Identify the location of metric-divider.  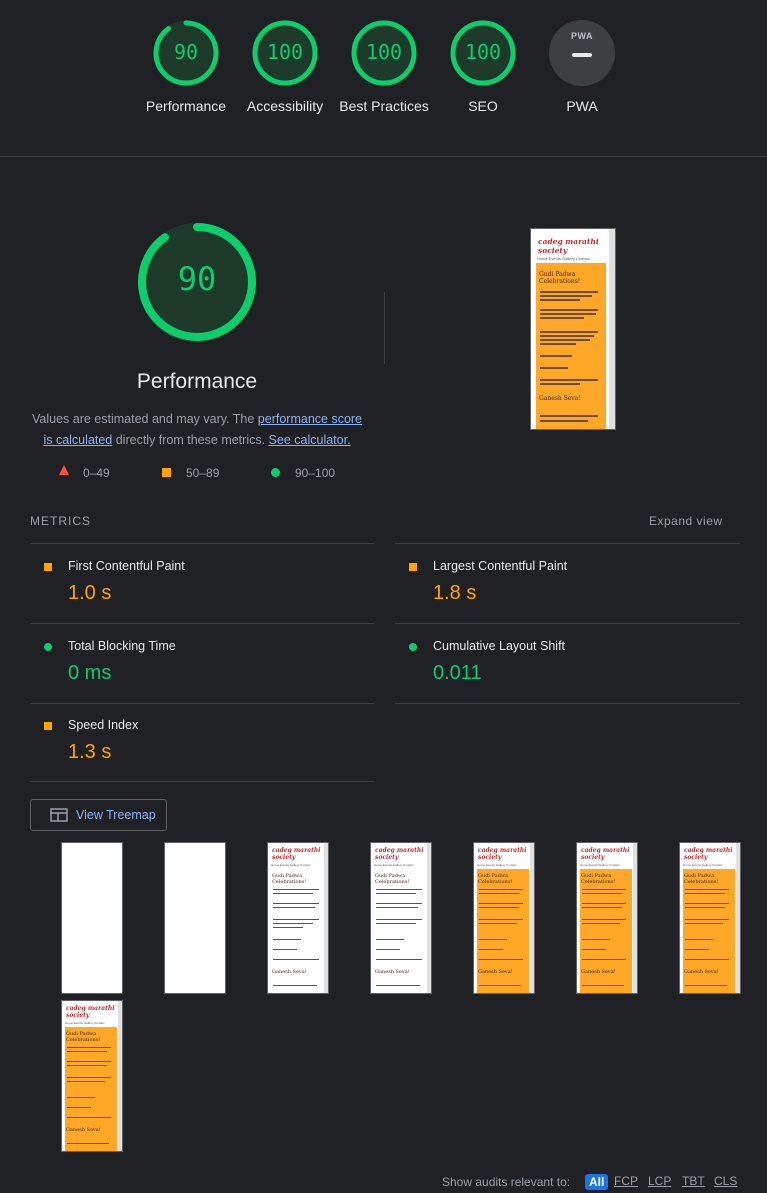
(567, 703).